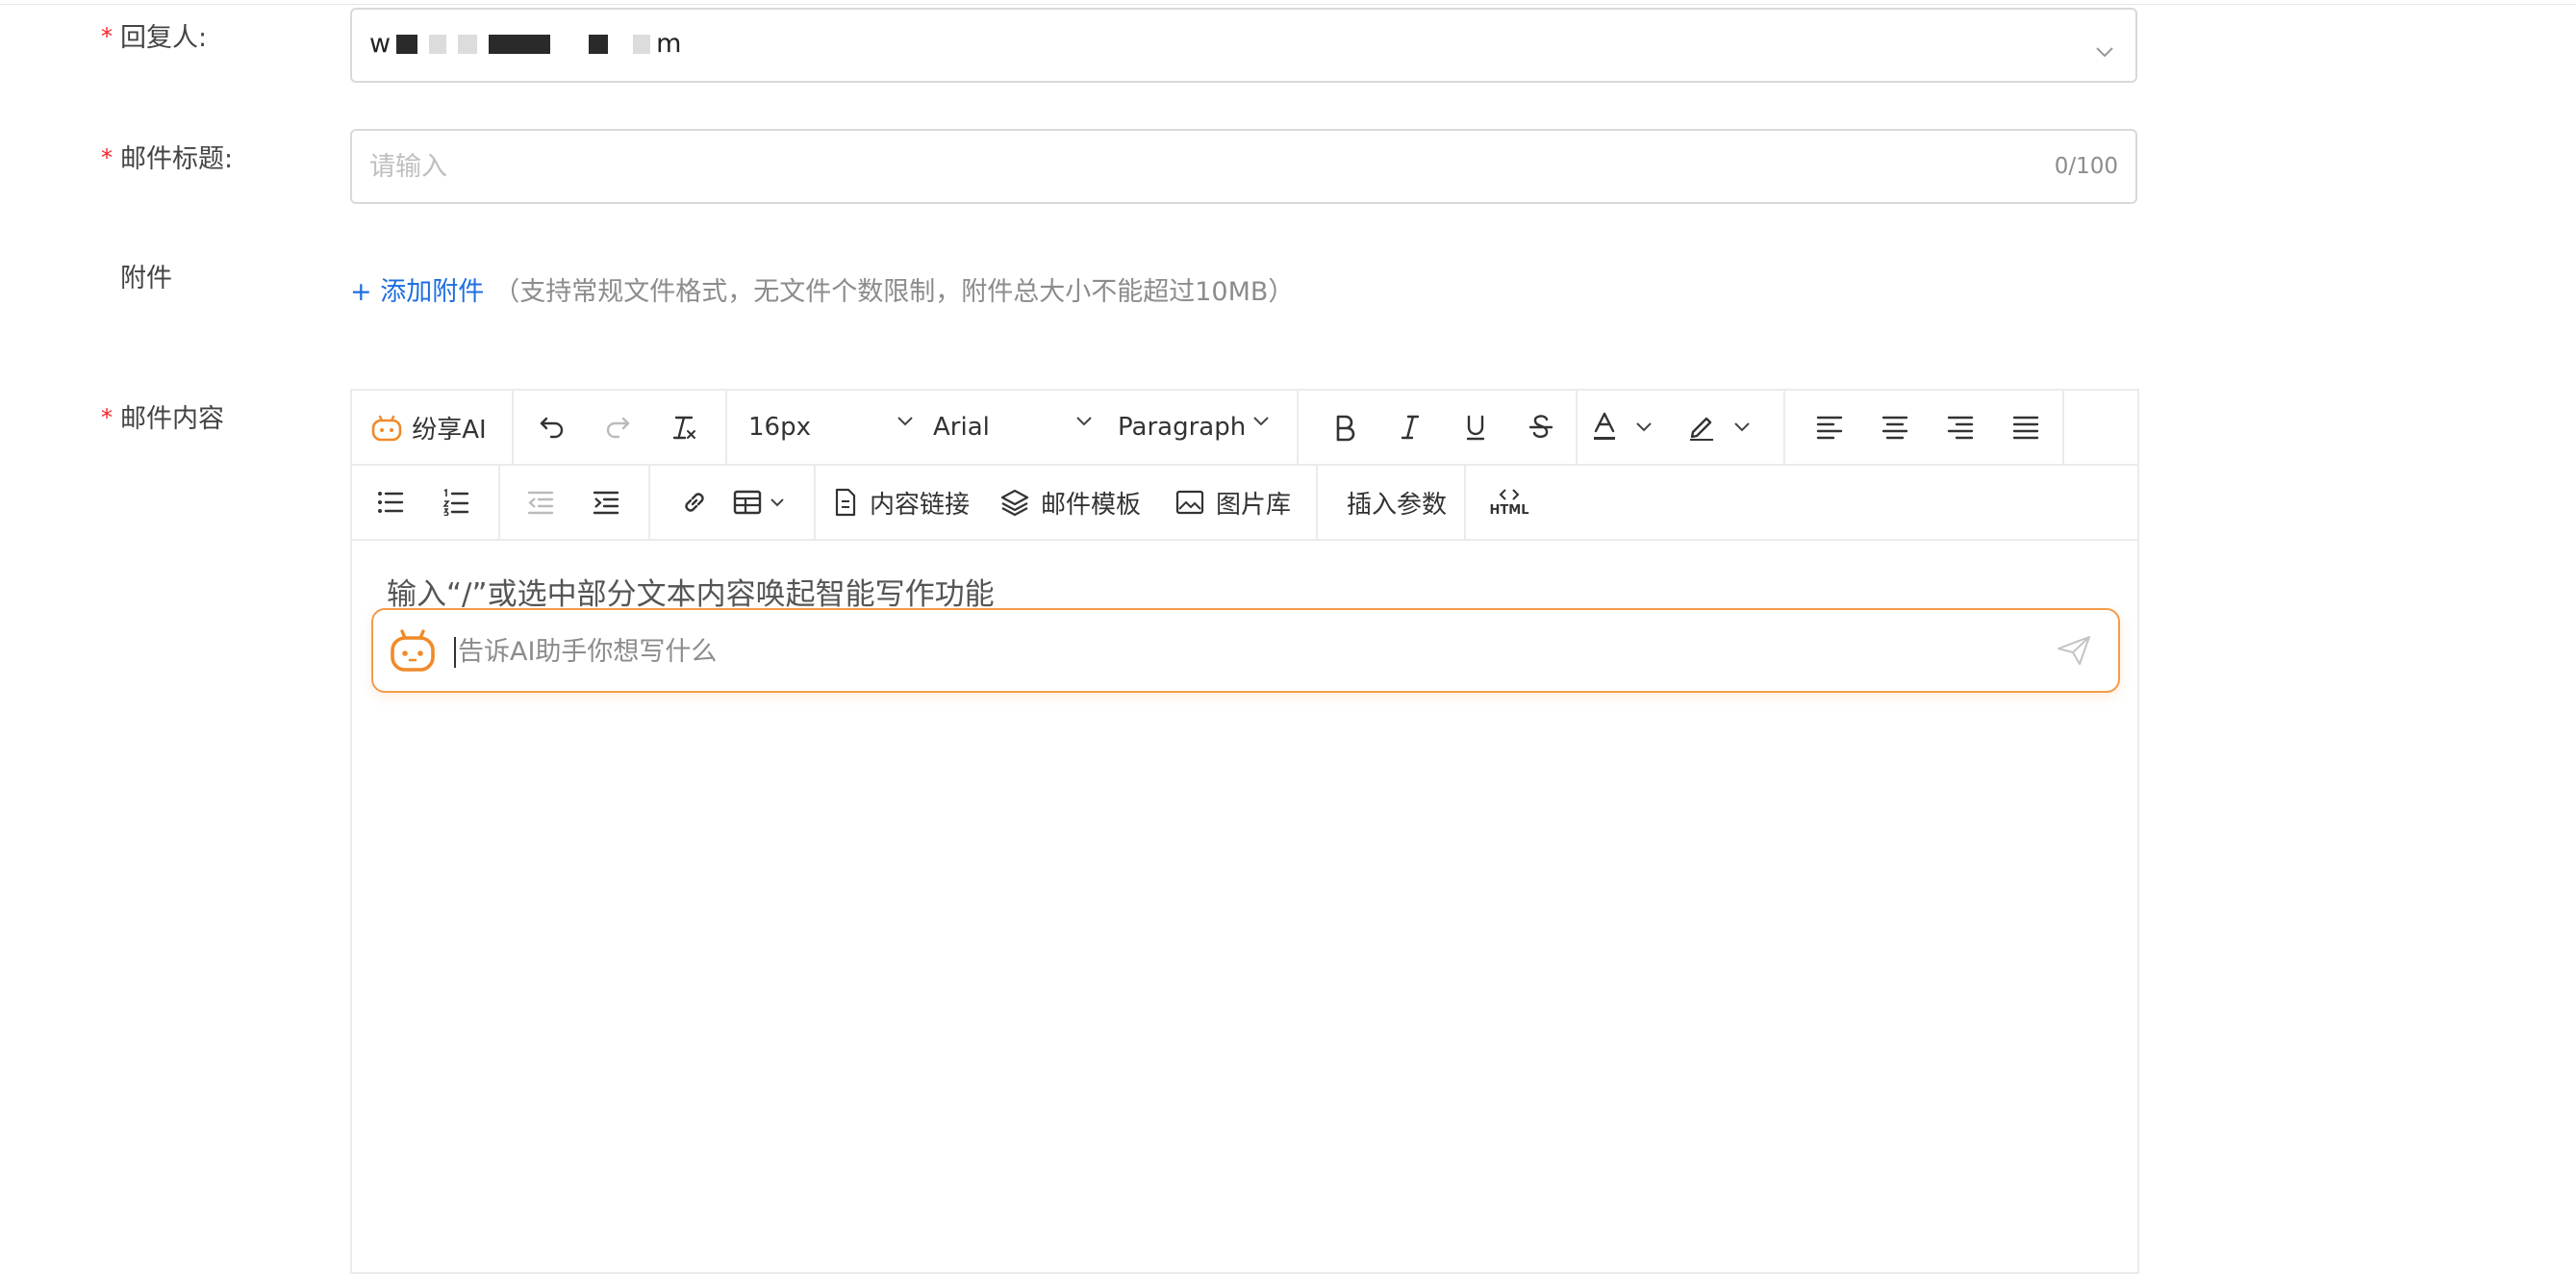 The height and width of the screenshot is (1274, 2576). I want to click on font-size-select: 16px, so click(835, 427).